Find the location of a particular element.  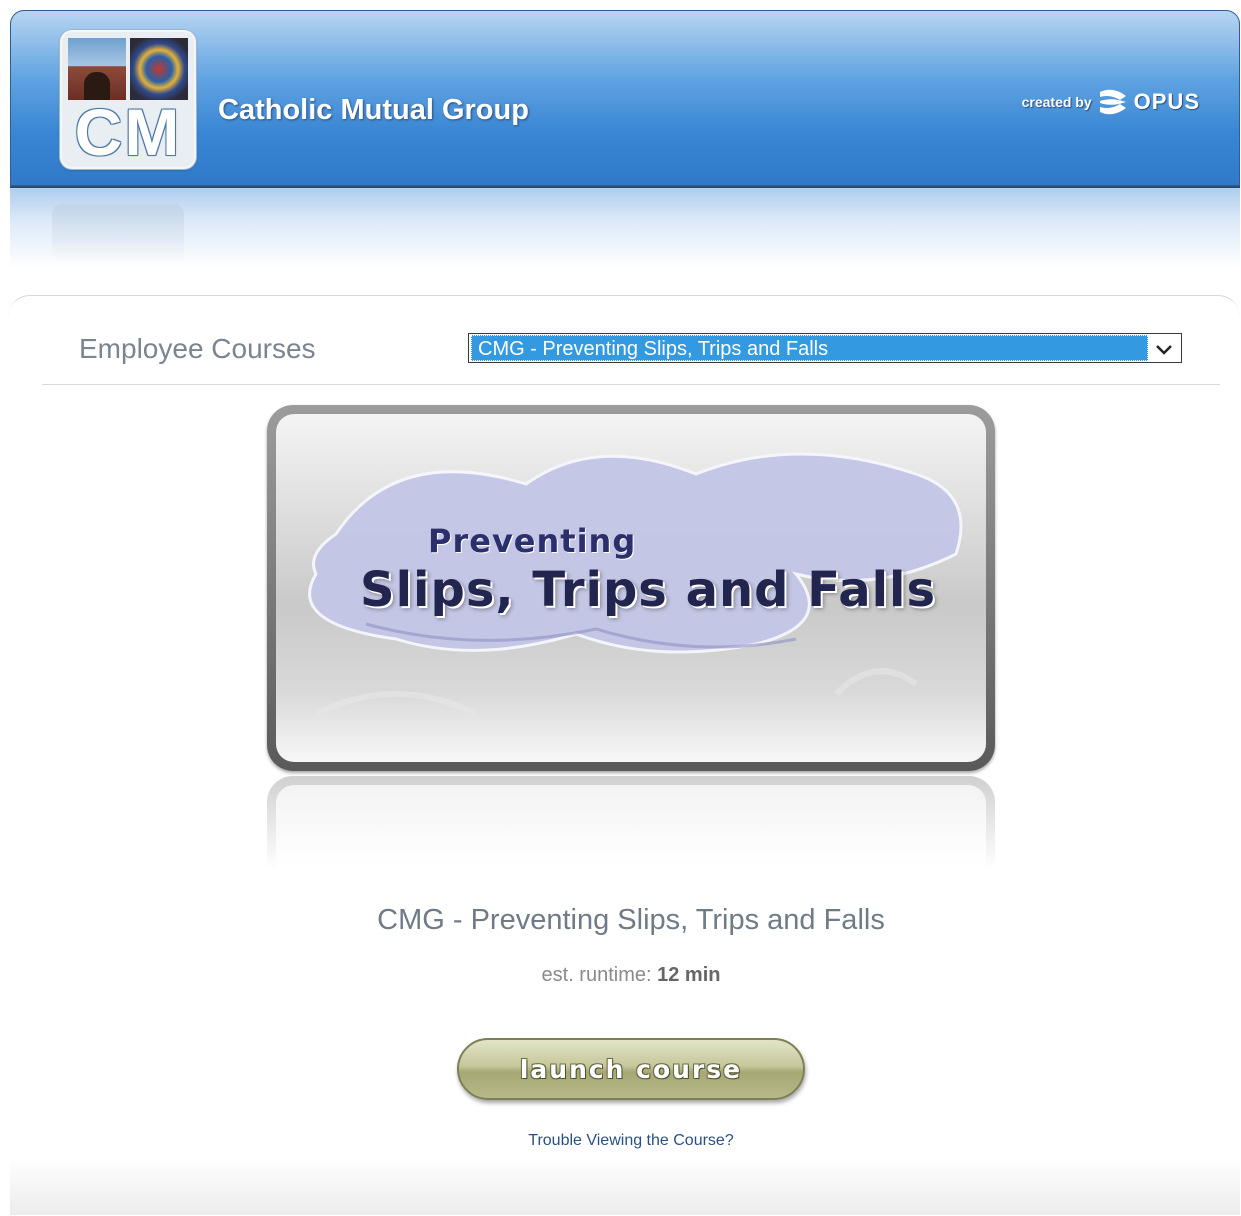

thumbnail-title-line2: Slips, Trips and Falls is located at coordinates (648, 590).